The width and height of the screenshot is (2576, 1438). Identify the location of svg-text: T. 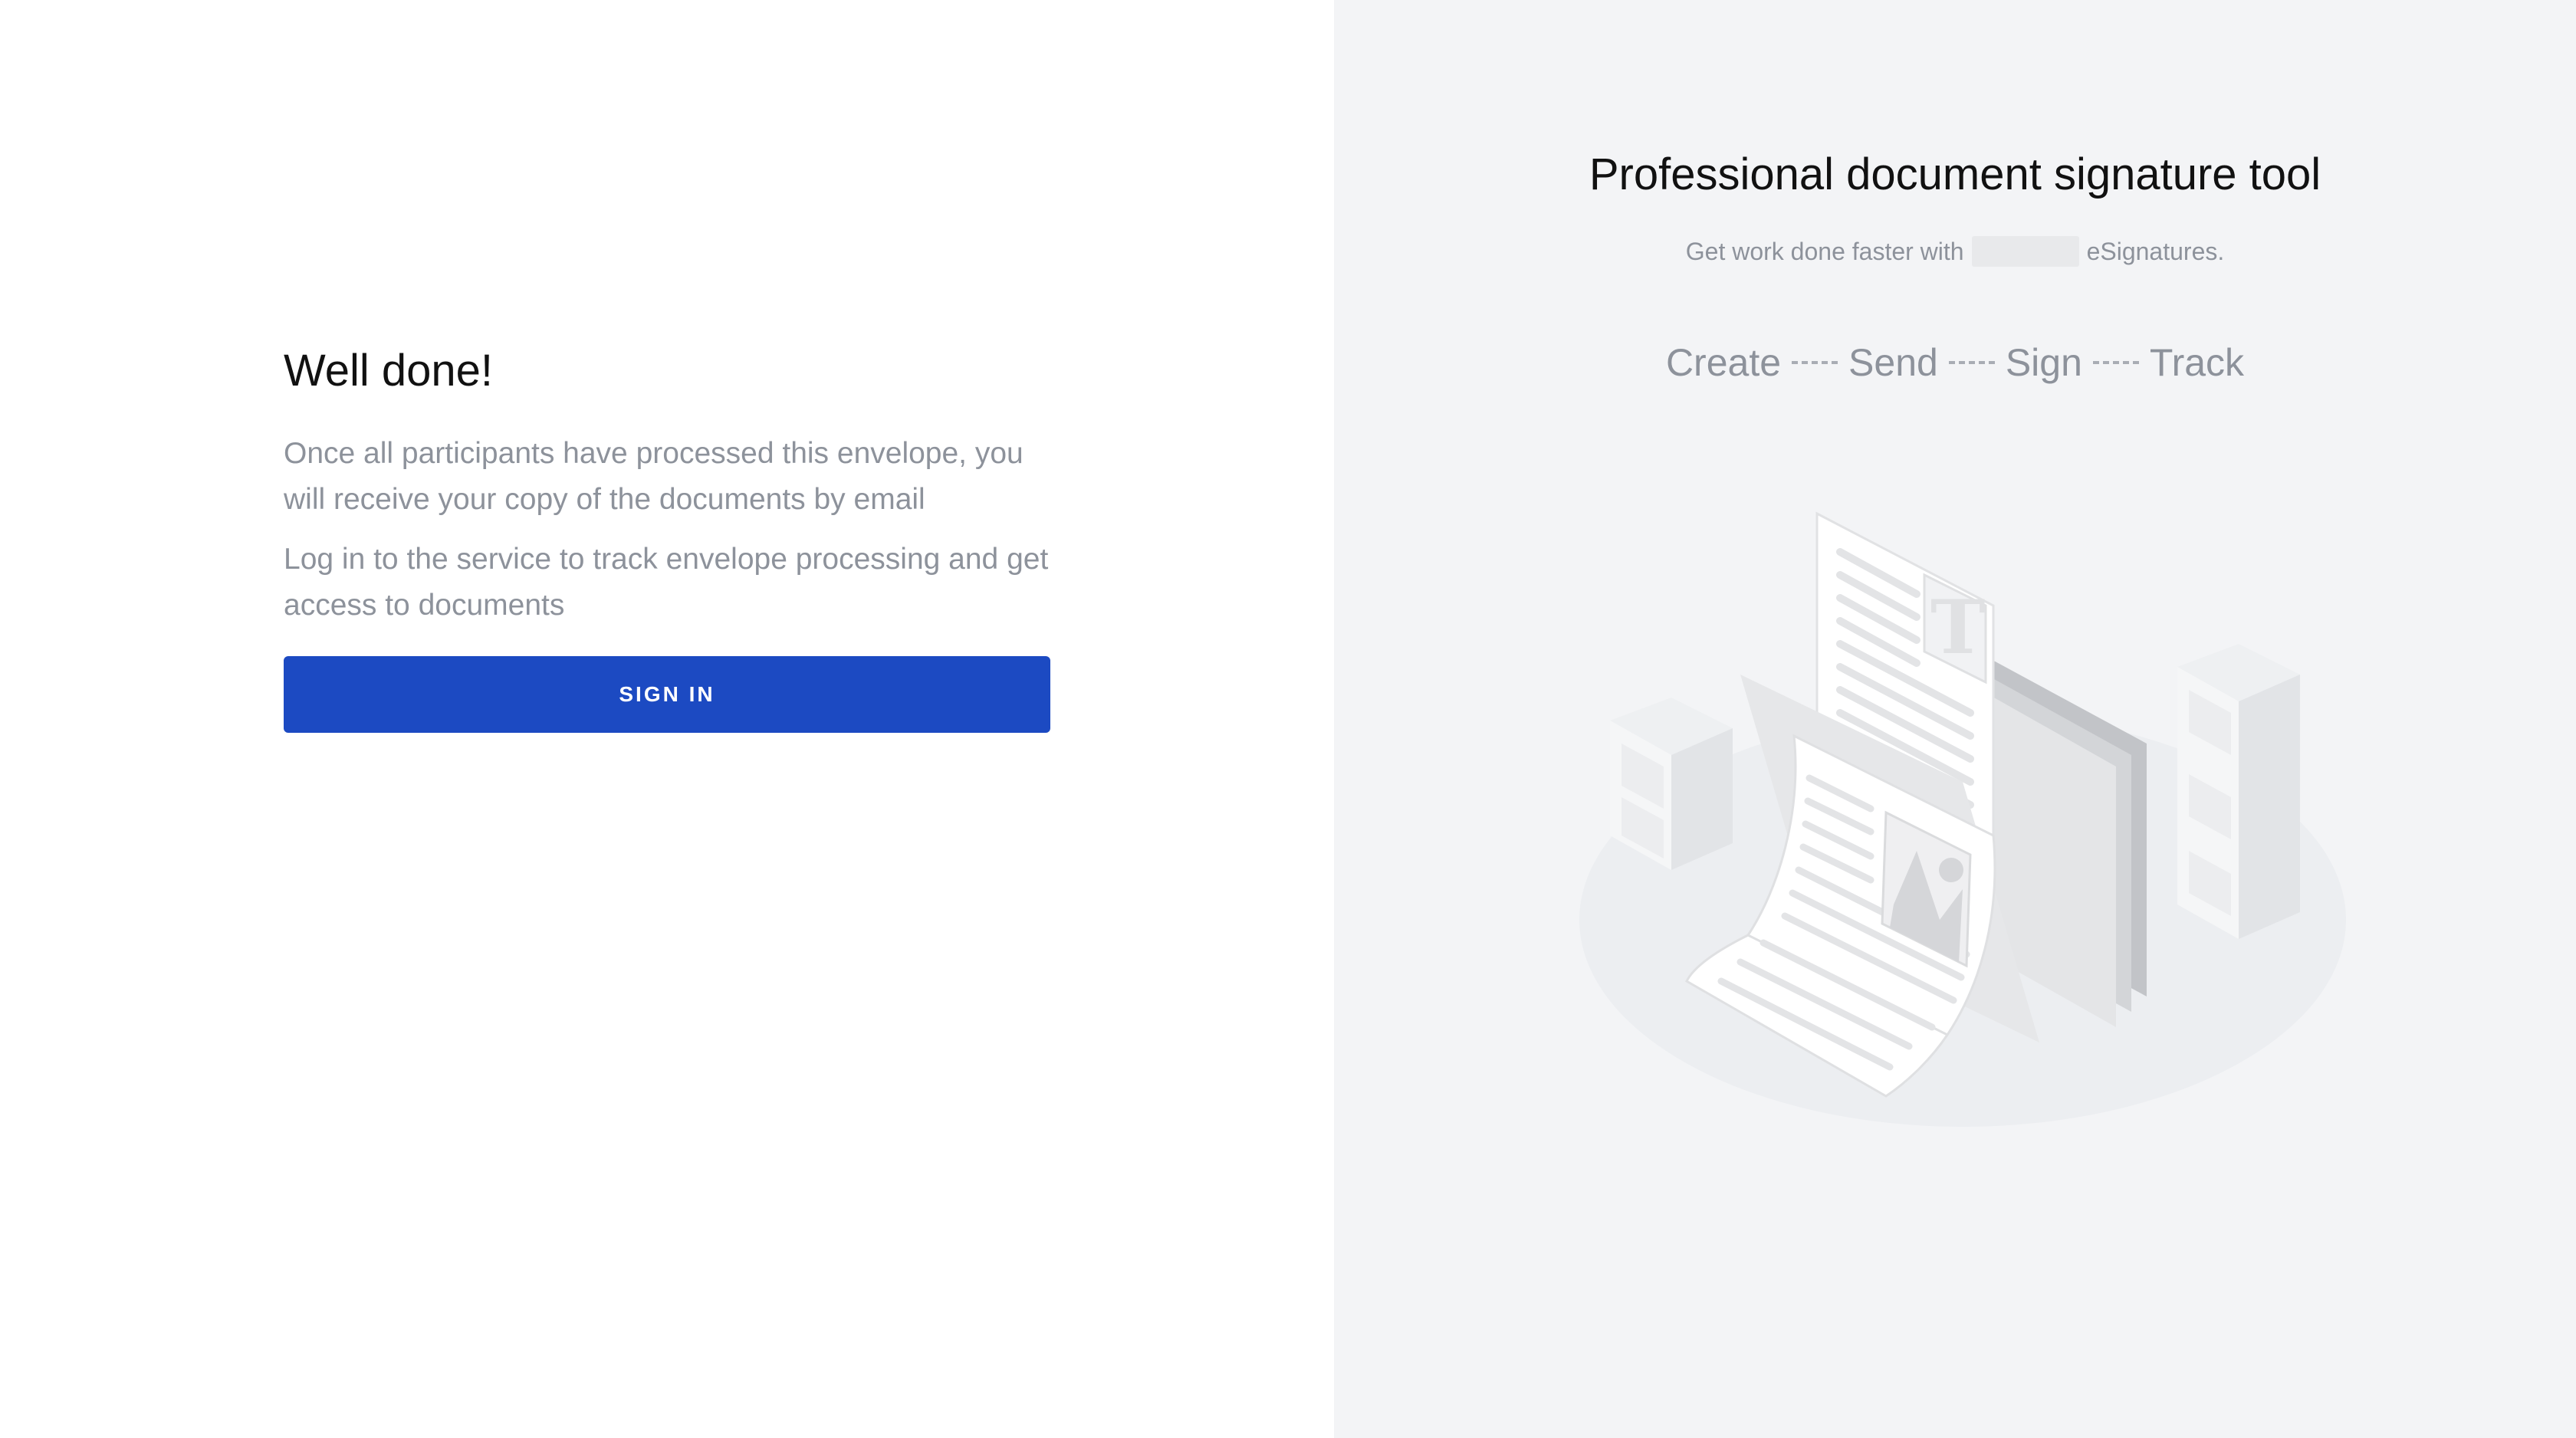
(1958, 627).